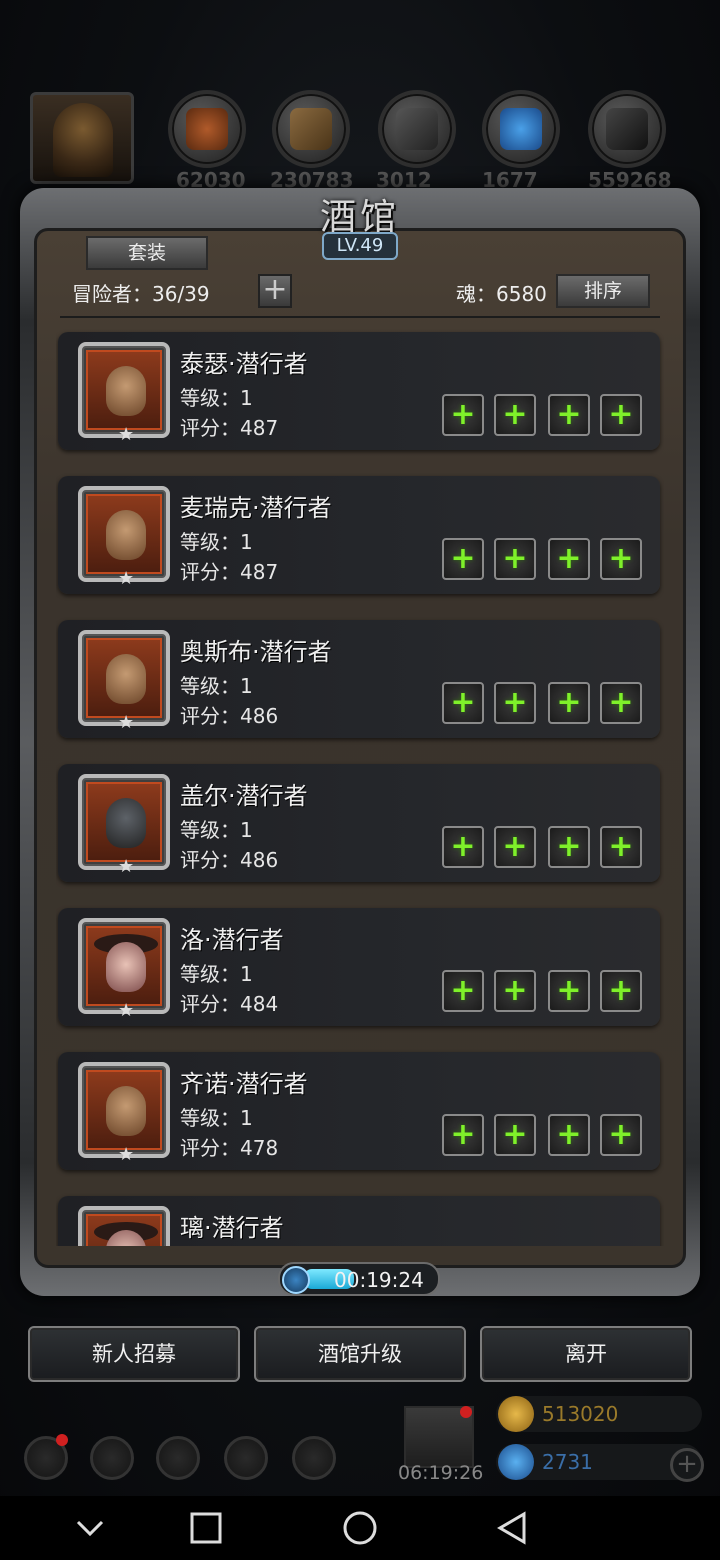 The height and width of the screenshot is (1560, 720). I want to click on crystal-resource-icon, so click(521, 129).